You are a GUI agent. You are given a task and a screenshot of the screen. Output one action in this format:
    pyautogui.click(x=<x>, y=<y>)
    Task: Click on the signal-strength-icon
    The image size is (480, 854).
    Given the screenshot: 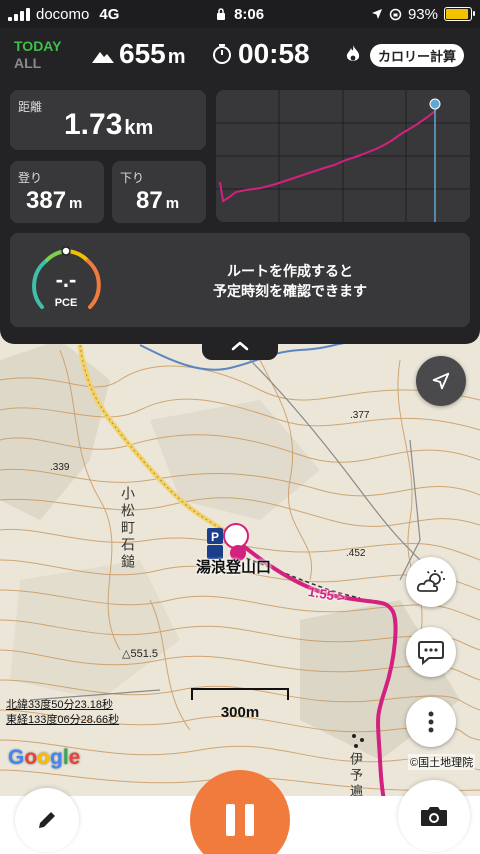 What is the action you would take?
    pyautogui.click(x=19, y=14)
    